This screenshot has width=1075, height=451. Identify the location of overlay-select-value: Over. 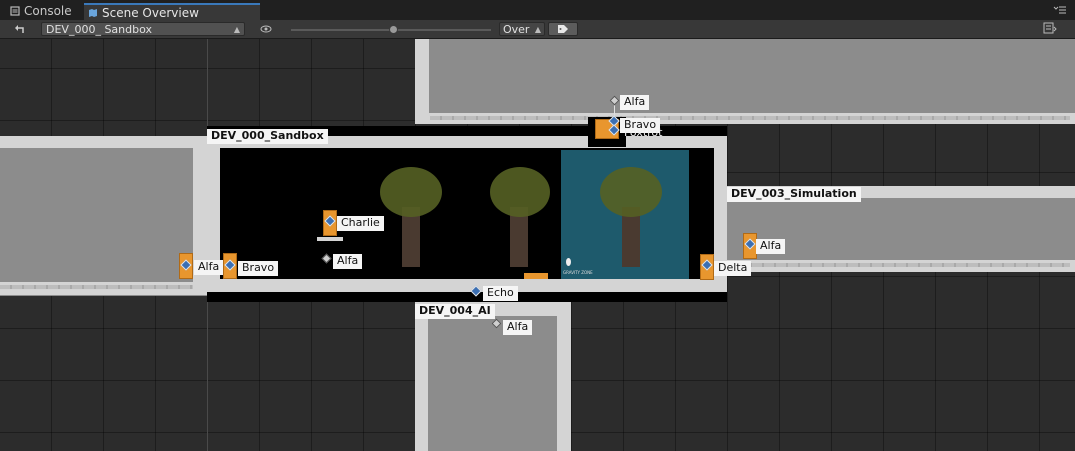
(516, 29).